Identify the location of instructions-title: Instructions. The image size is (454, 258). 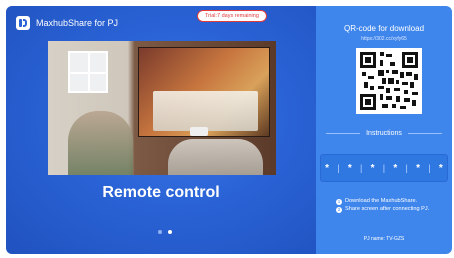
(384, 133).